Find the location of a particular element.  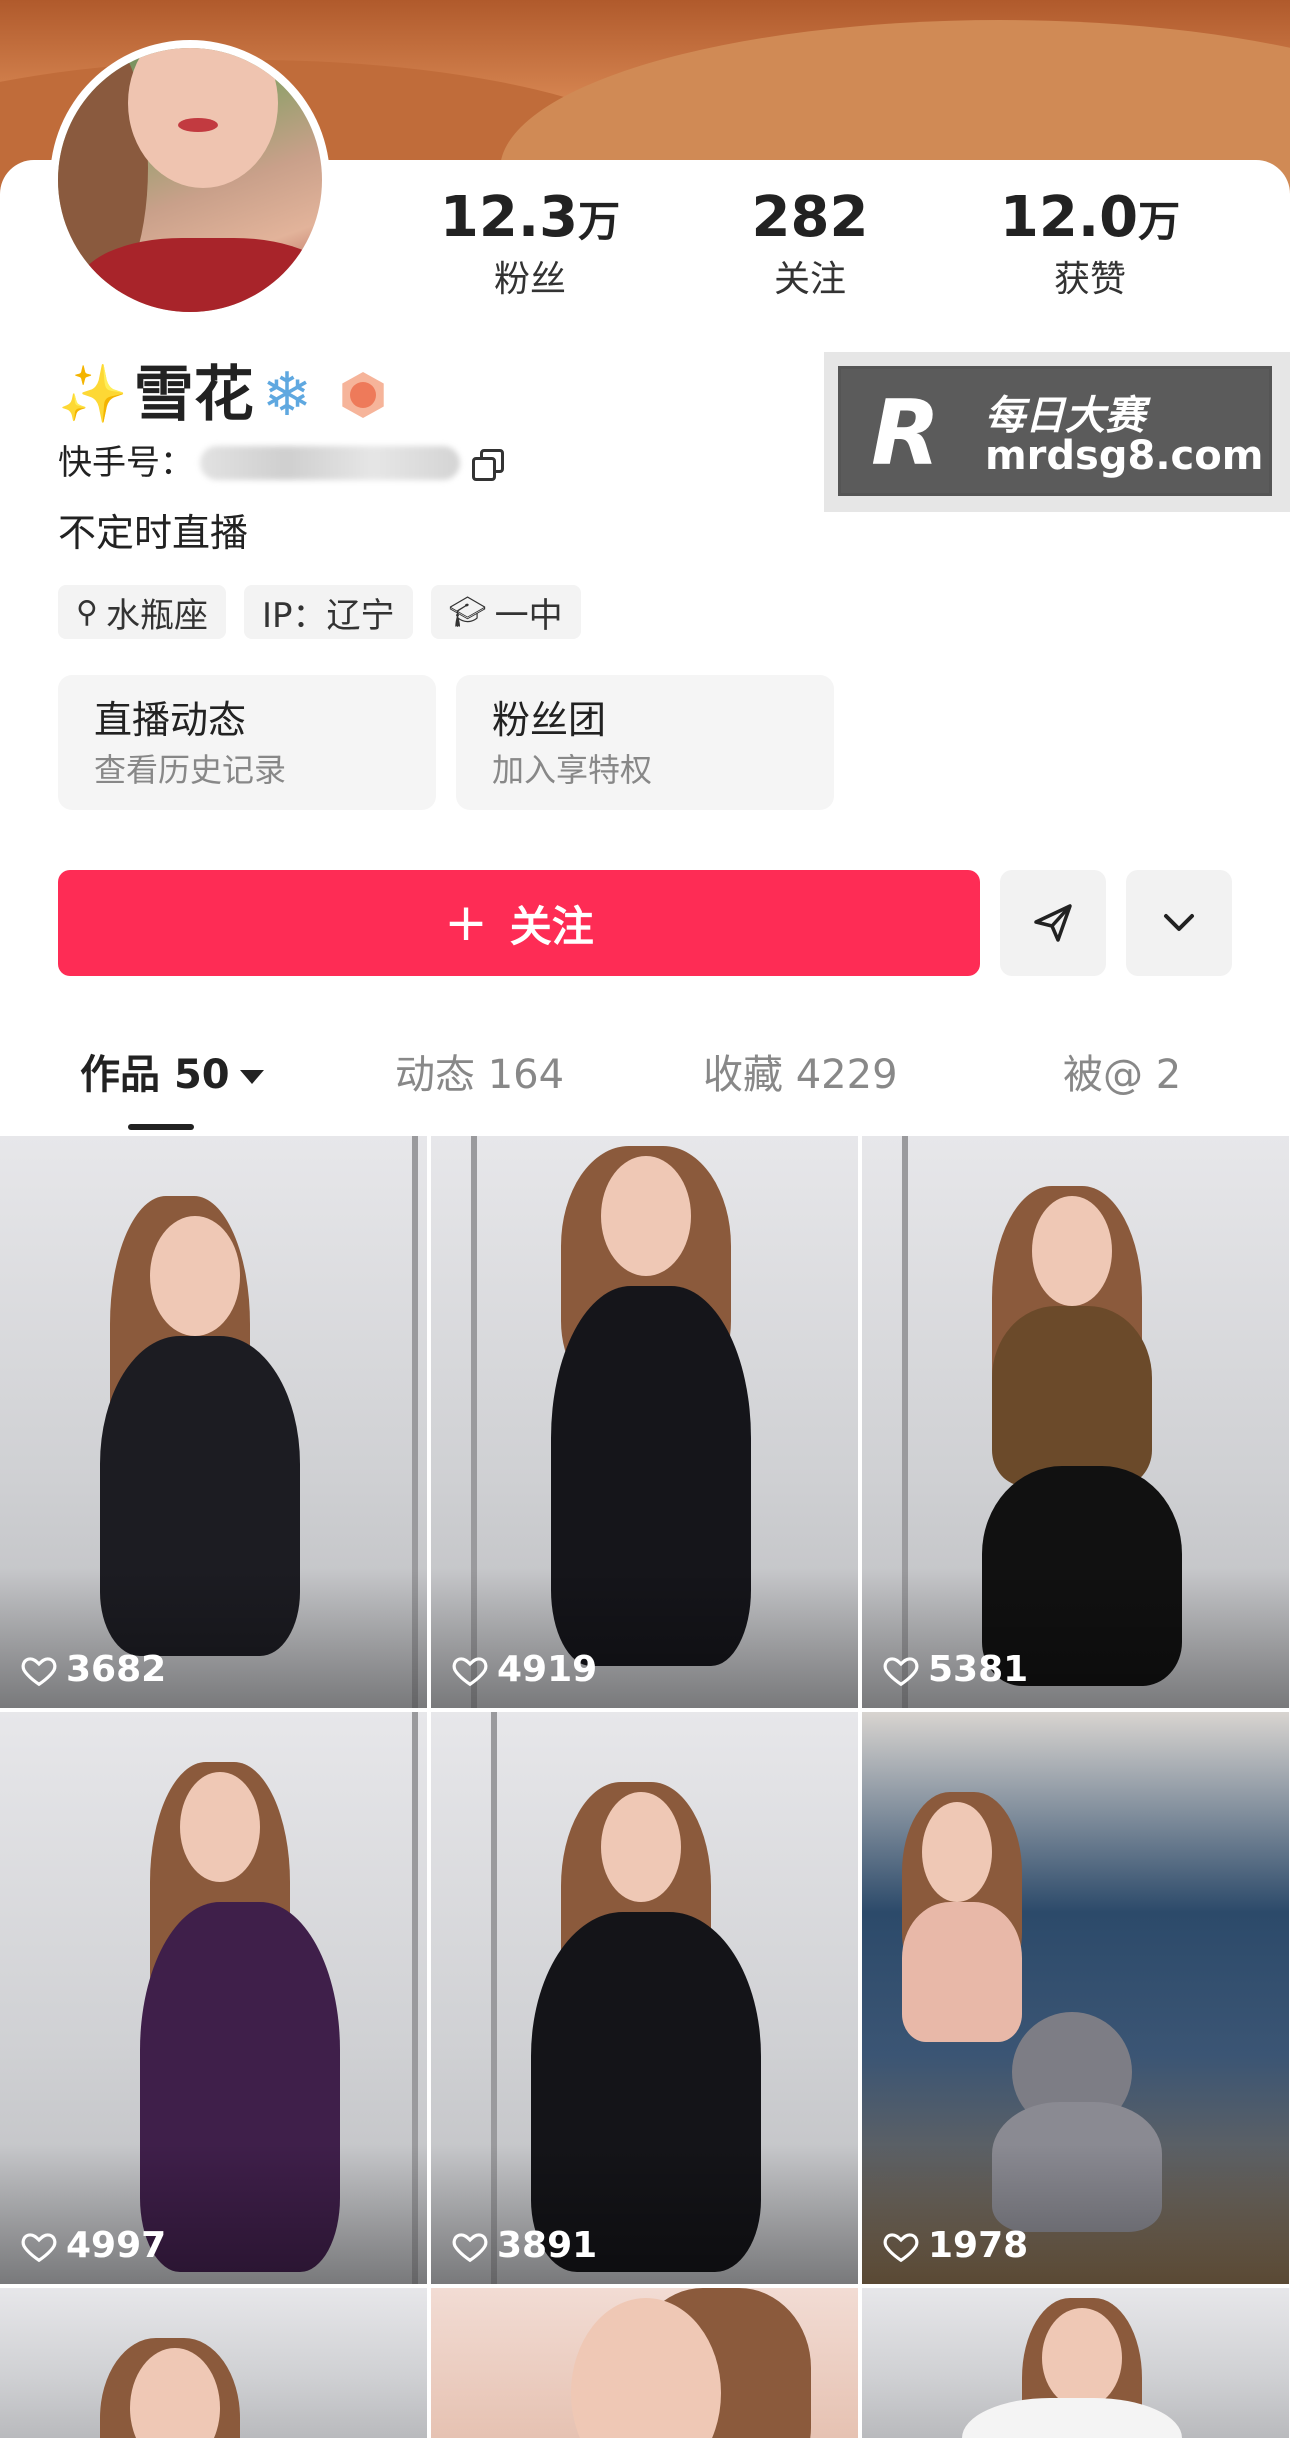

plus-icon: + is located at coordinates (466, 923).